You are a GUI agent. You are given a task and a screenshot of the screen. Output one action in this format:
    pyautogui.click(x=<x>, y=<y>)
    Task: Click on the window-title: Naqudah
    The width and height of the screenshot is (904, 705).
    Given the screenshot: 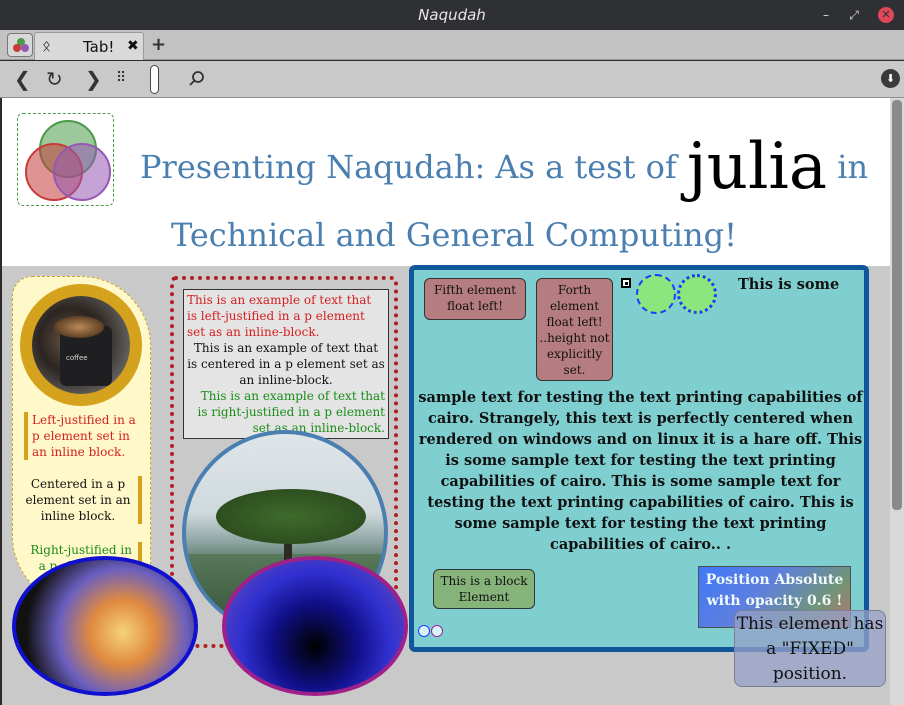 What is the action you would take?
    pyautogui.click(x=452, y=15)
    